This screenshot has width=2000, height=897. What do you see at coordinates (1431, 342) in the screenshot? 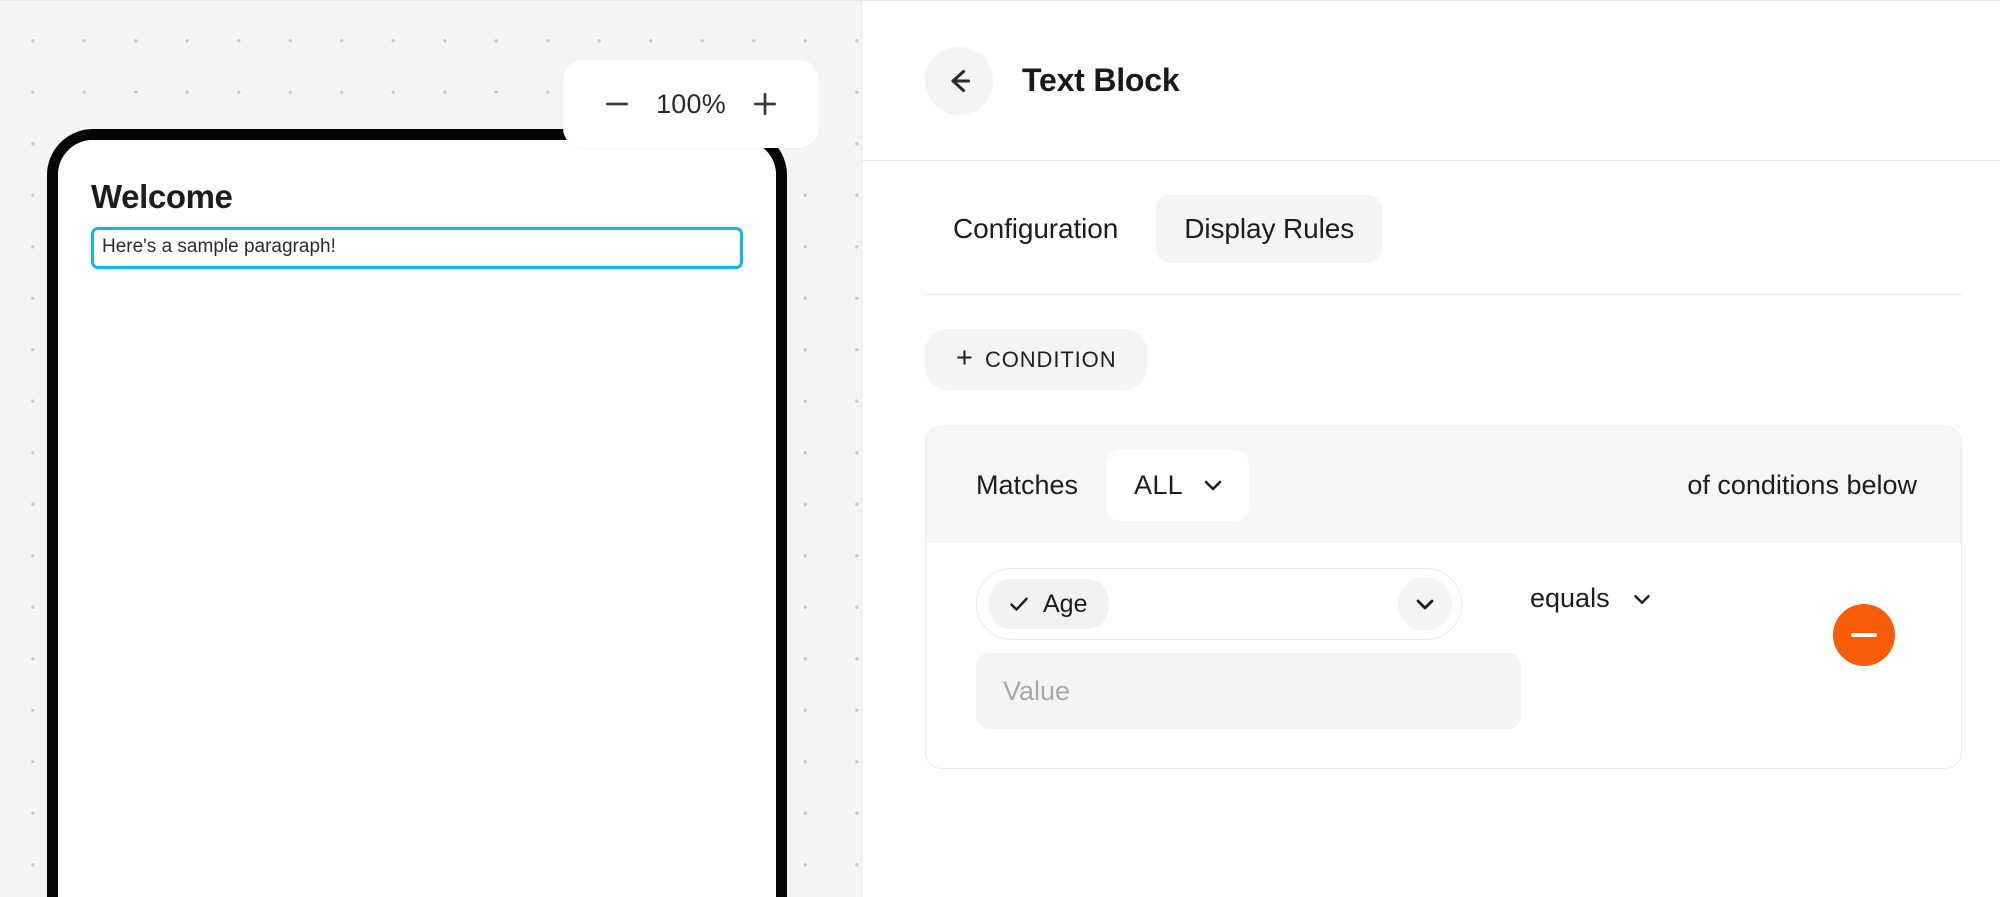
I see `add-condition-row: + CONDITION` at bounding box center [1431, 342].